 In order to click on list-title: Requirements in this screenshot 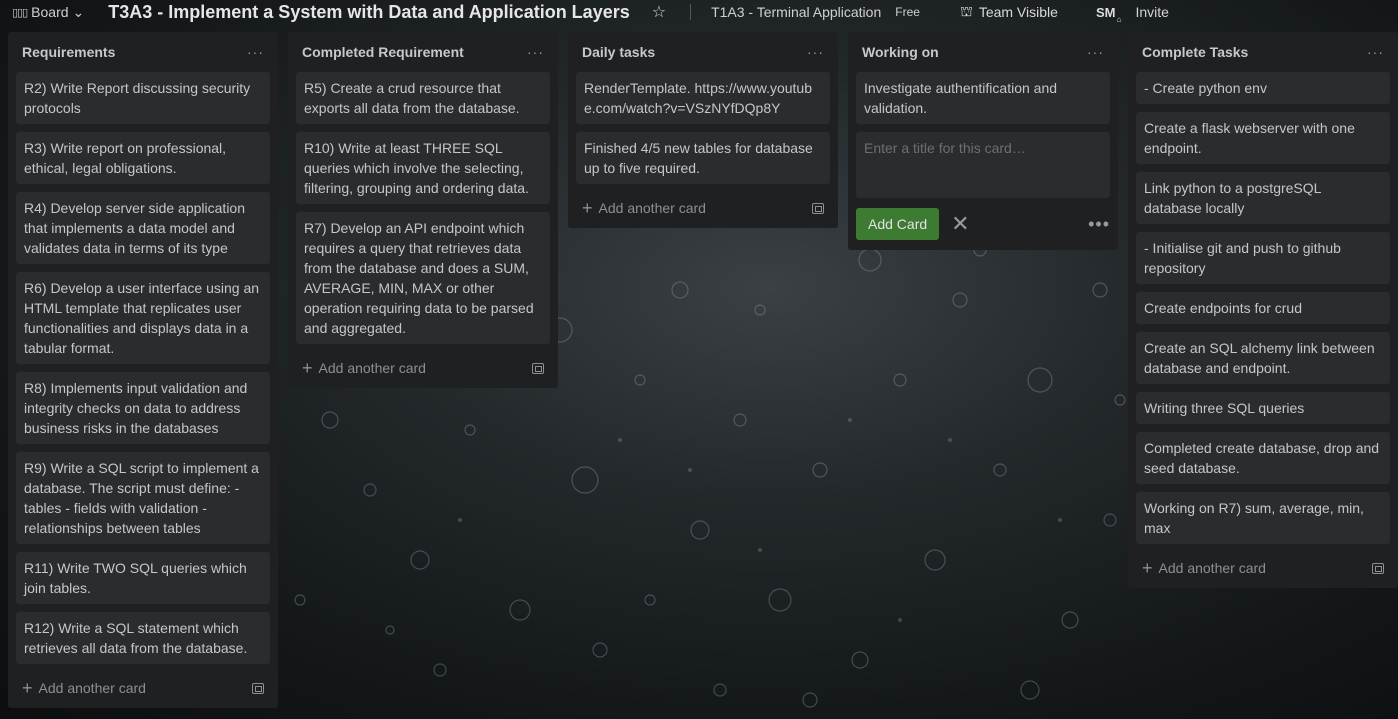, I will do `click(68, 52)`.